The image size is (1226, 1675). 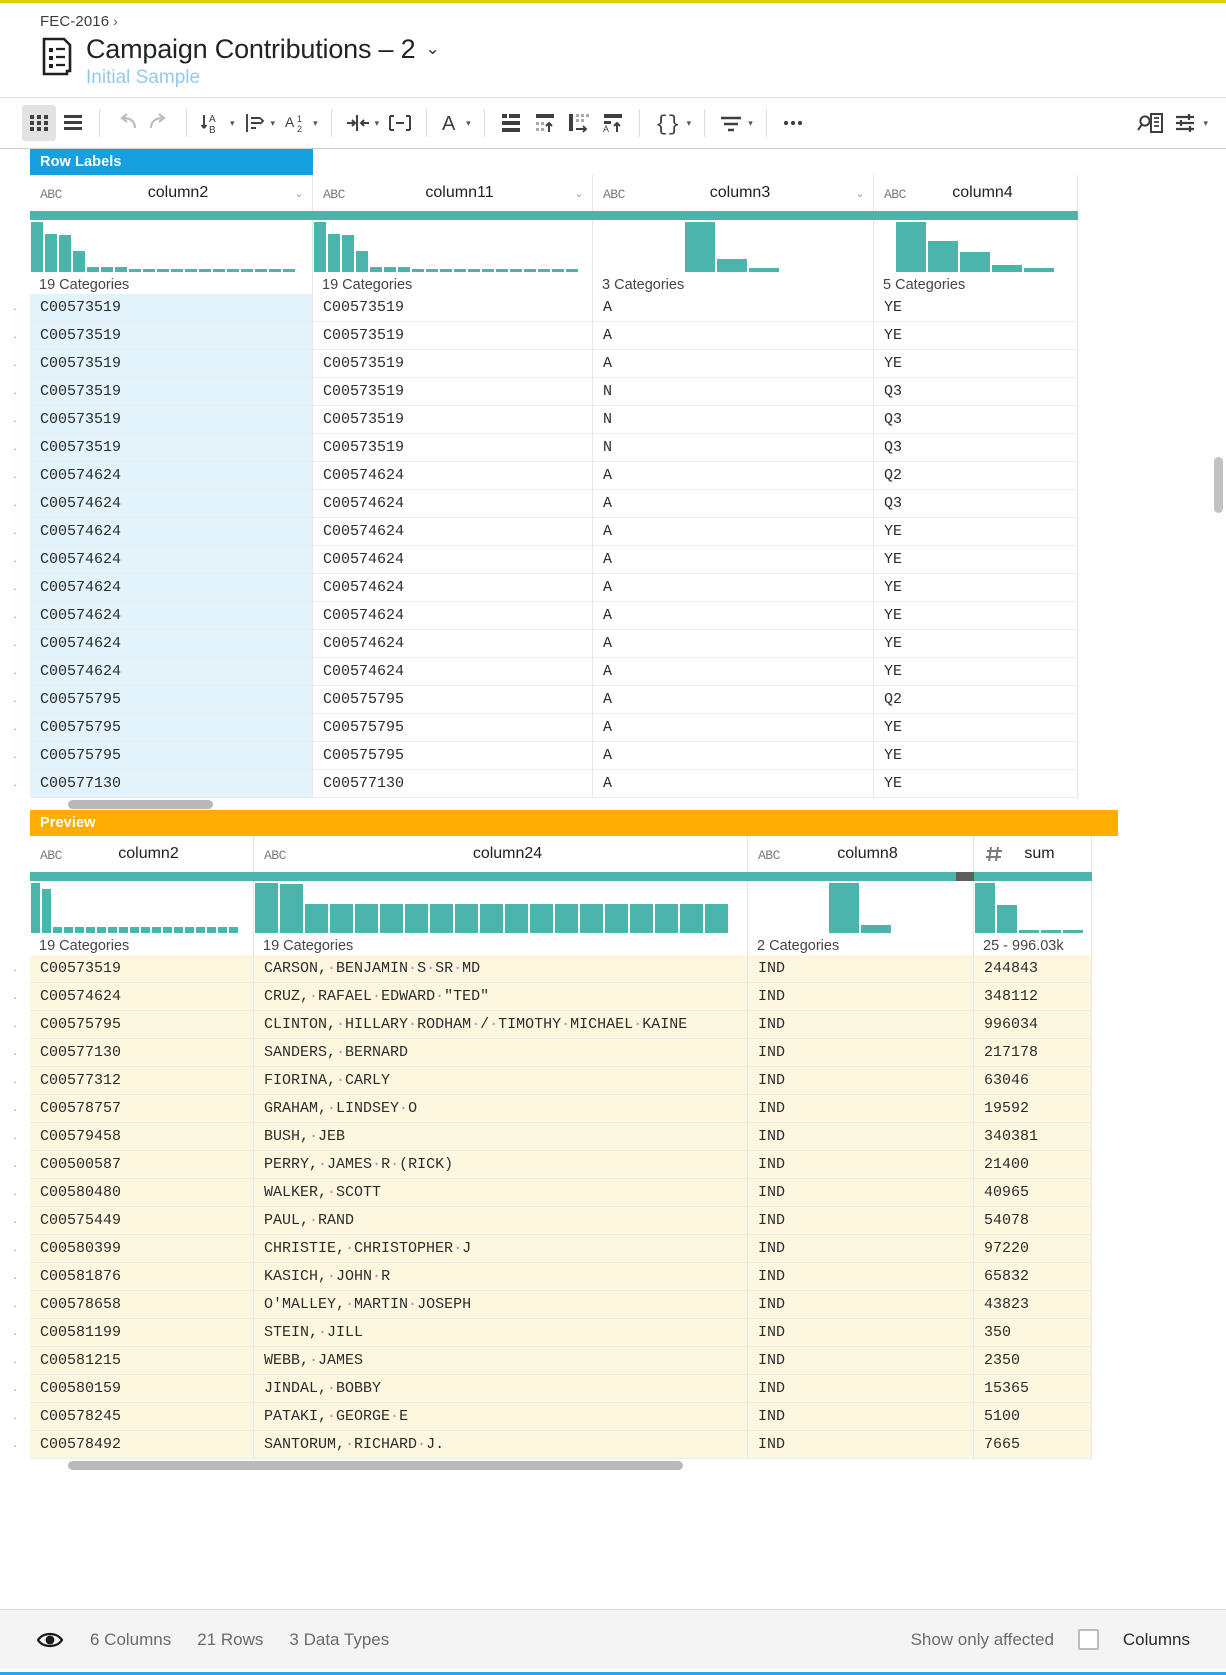 I want to click on align-button: ▾, so click(x=259, y=123).